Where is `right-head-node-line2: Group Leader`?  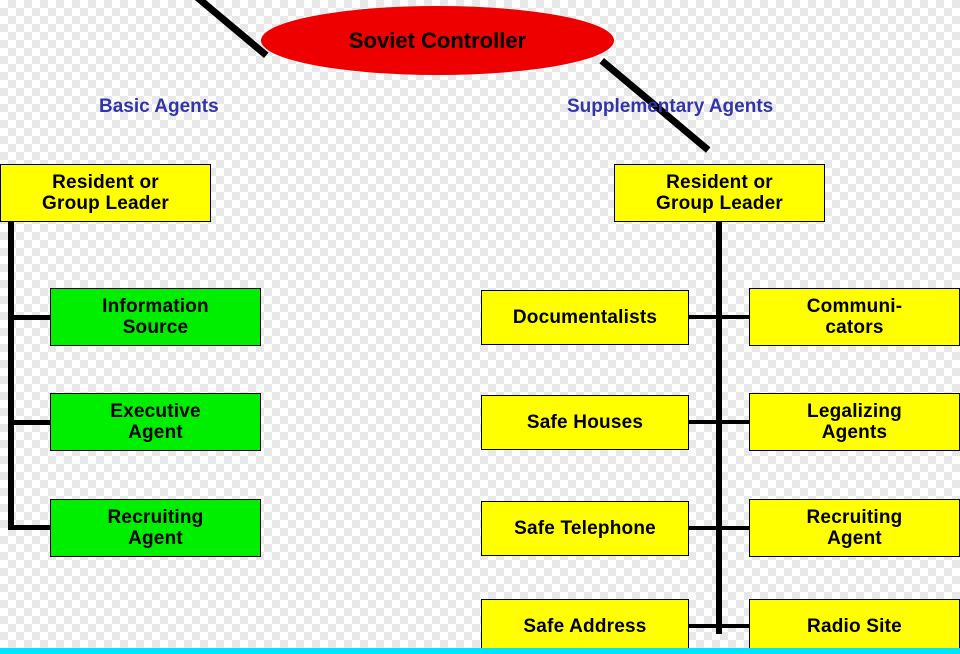 right-head-node-line2: Group Leader is located at coordinates (719, 203).